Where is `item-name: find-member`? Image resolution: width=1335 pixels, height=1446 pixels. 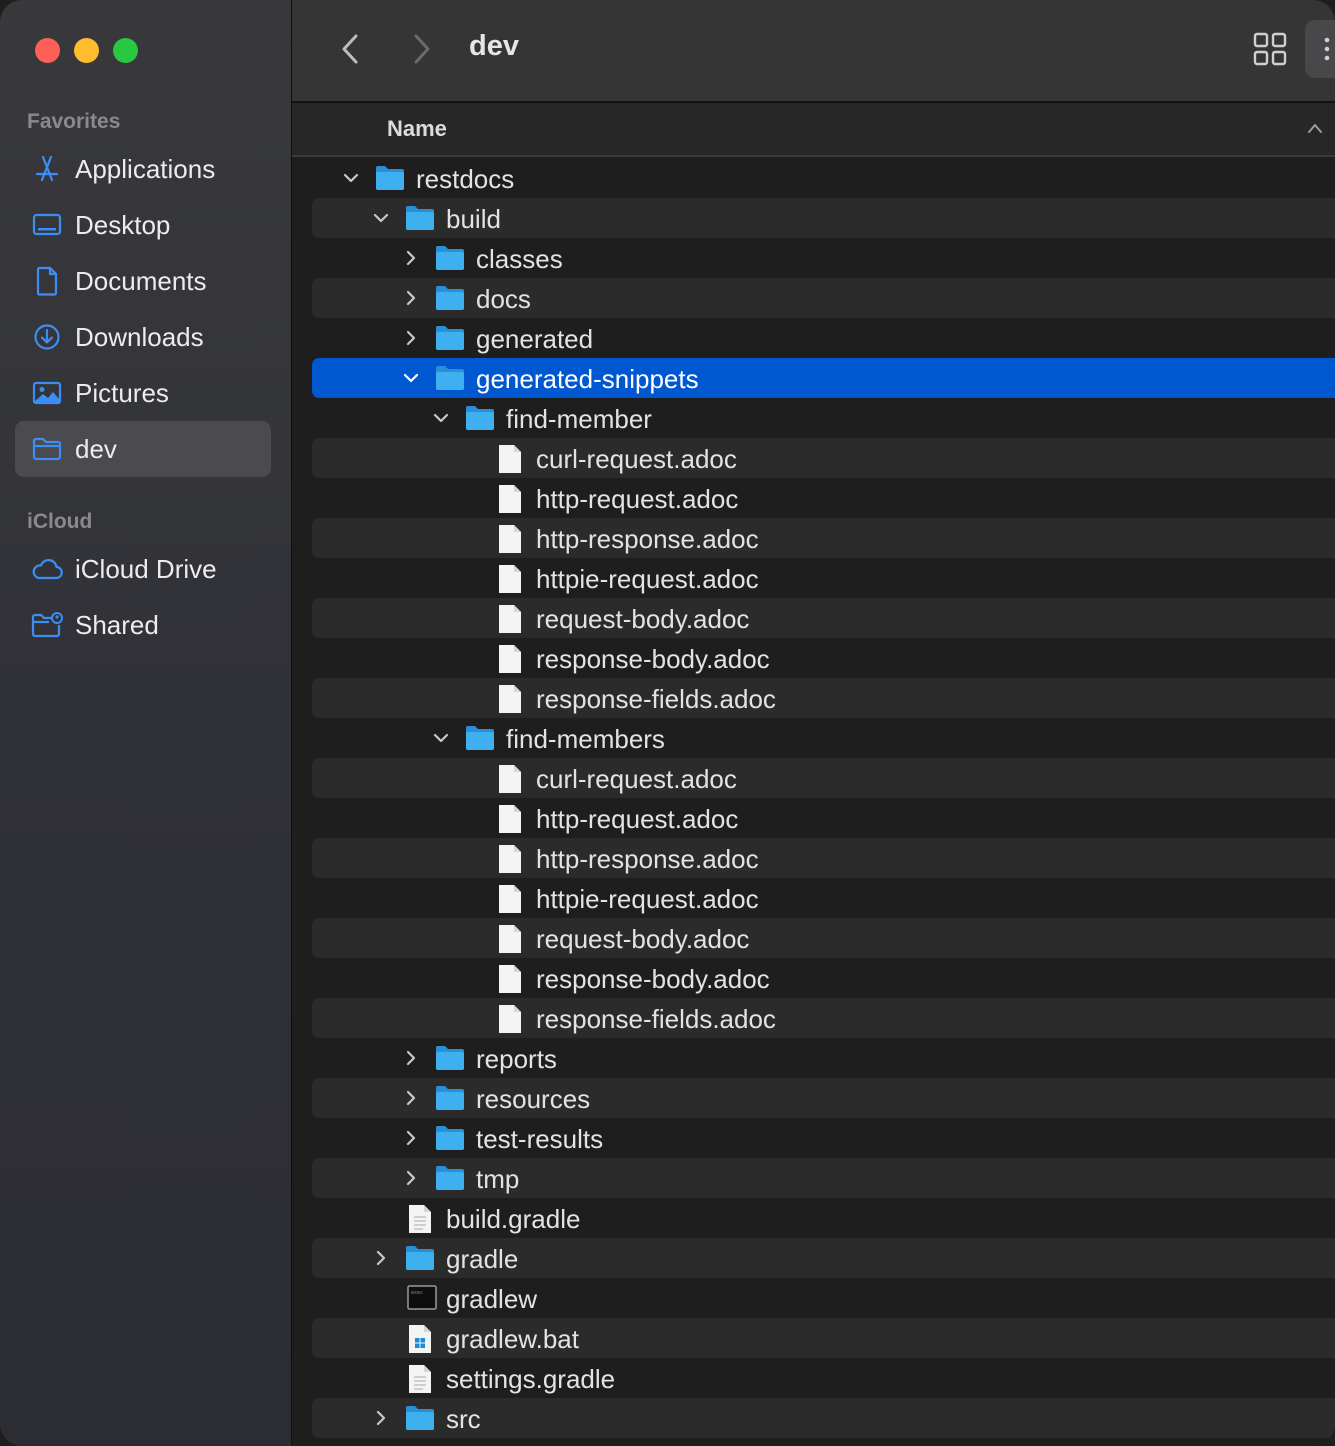 item-name: find-member is located at coordinates (579, 419).